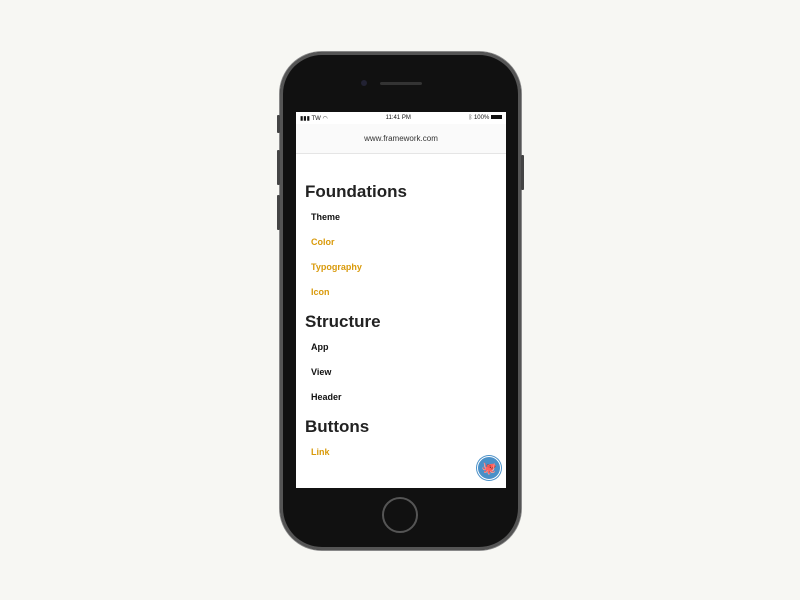  I want to click on camera, so click(364, 83).